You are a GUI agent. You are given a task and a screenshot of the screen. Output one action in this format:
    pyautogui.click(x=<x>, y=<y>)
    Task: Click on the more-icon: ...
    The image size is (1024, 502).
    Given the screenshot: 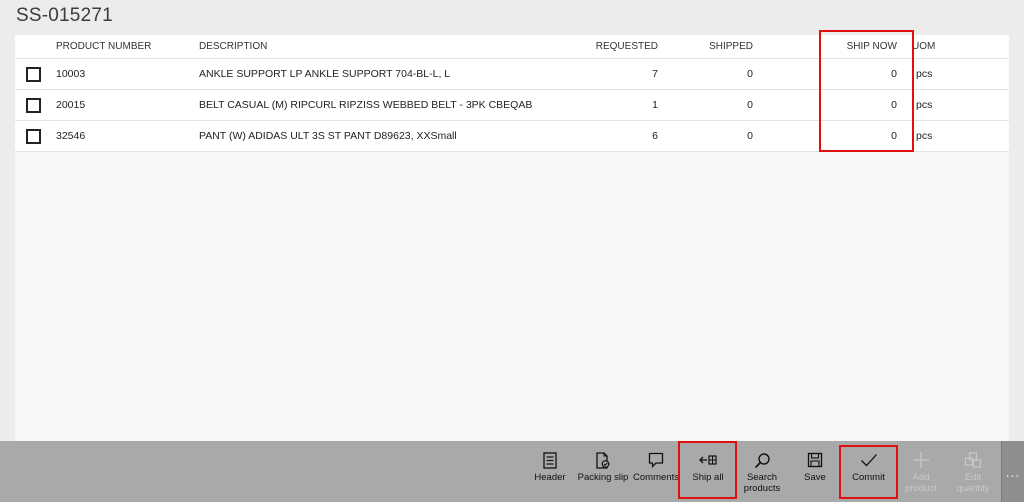 What is the action you would take?
    pyautogui.click(x=1013, y=471)
    